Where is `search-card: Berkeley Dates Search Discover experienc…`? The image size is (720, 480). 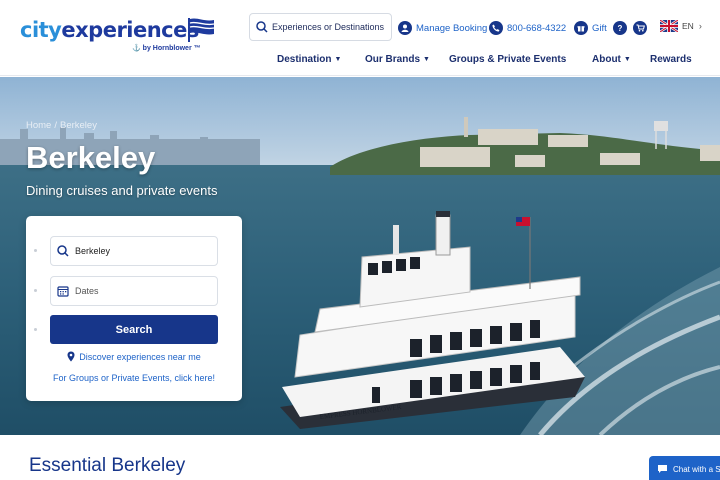 search-card: Berkeley Dates Search Discover experienc… is located at coordinates (134, 308).